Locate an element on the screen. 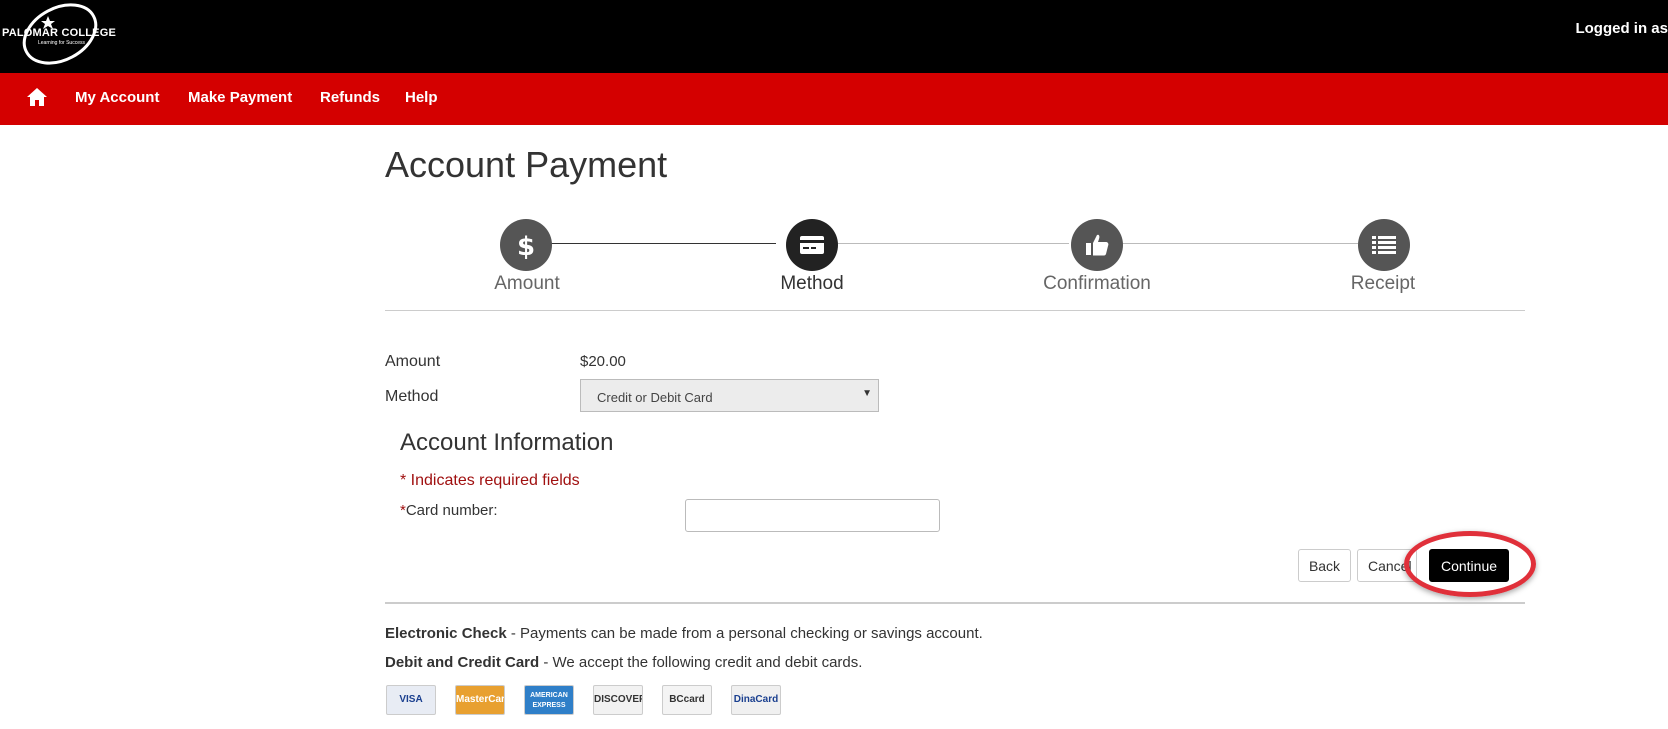 This screenshot has height=729, width=1668. palomar-college-logo: PALOMAR COLLEGE Learning for Success is located at coordinates (65, 35).